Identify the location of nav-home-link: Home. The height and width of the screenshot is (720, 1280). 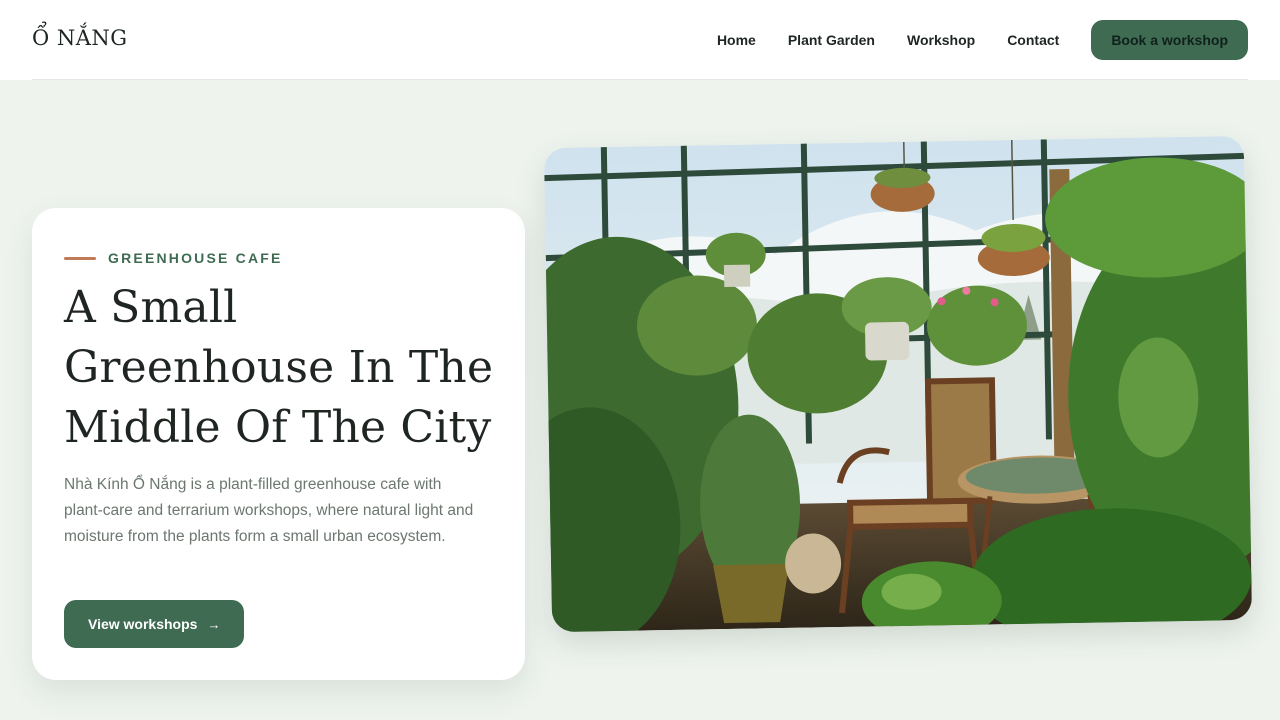
(736, 40).